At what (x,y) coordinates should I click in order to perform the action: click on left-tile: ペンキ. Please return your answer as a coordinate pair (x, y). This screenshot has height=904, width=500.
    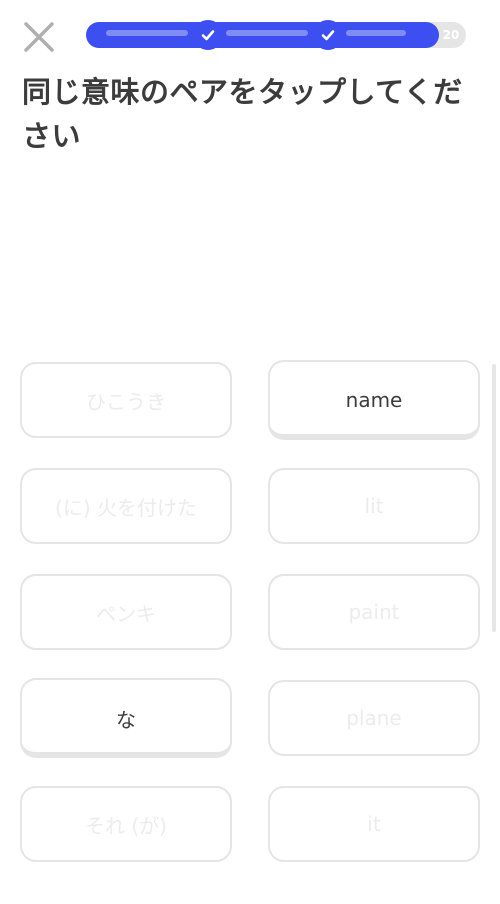
    Looking at the image, I should click on (126, 612).